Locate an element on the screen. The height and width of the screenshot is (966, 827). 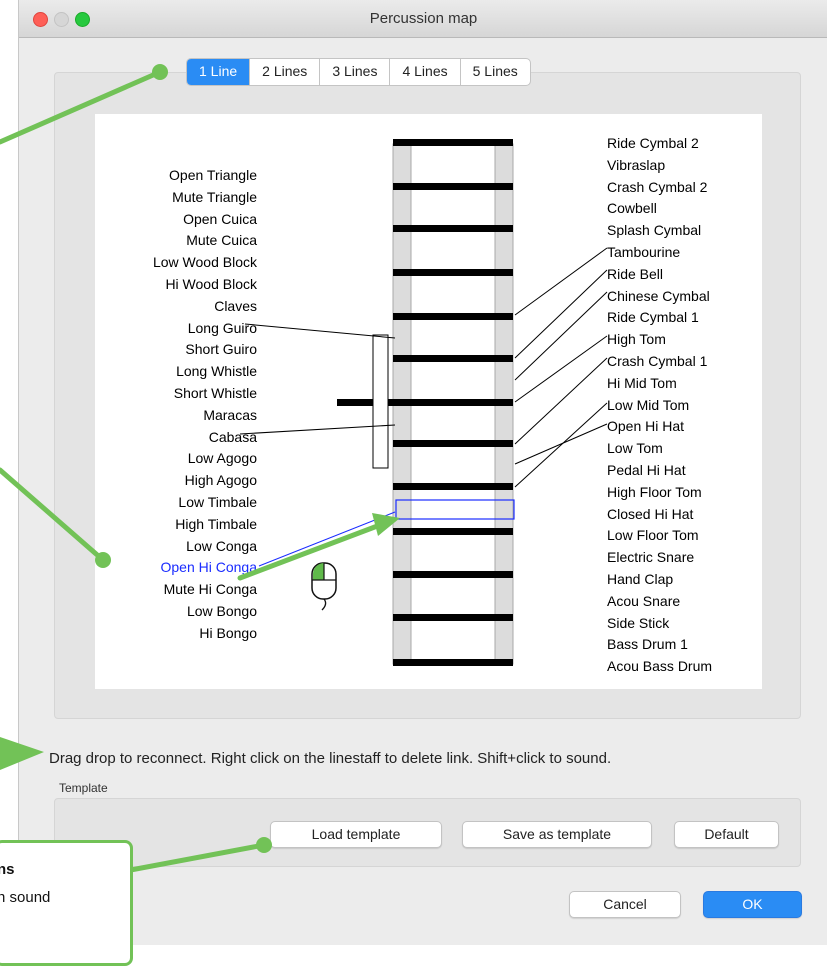
line-count-tabs: 1 Line 2 Lines 3 Lines 4 Lines 5 Lines is located at coordinates (358, 72).